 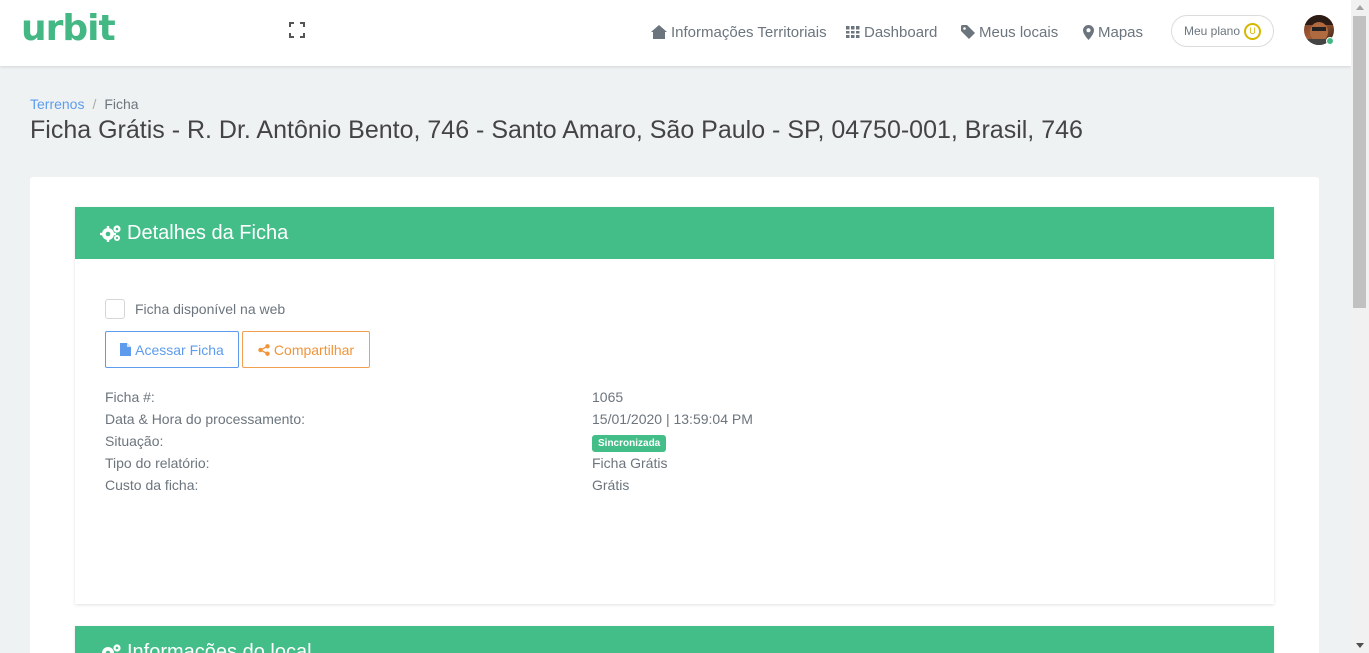 I want to click on panel-header: Informações do local, so click(x=674, y=639).